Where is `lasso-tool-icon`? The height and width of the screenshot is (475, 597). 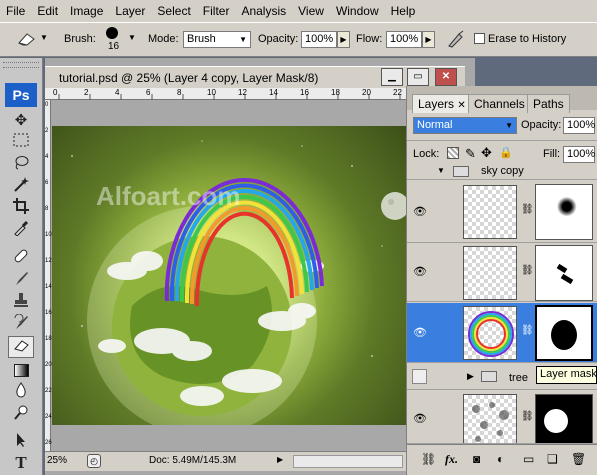
lasso-tool-icon is located at coordinates (21, 165).